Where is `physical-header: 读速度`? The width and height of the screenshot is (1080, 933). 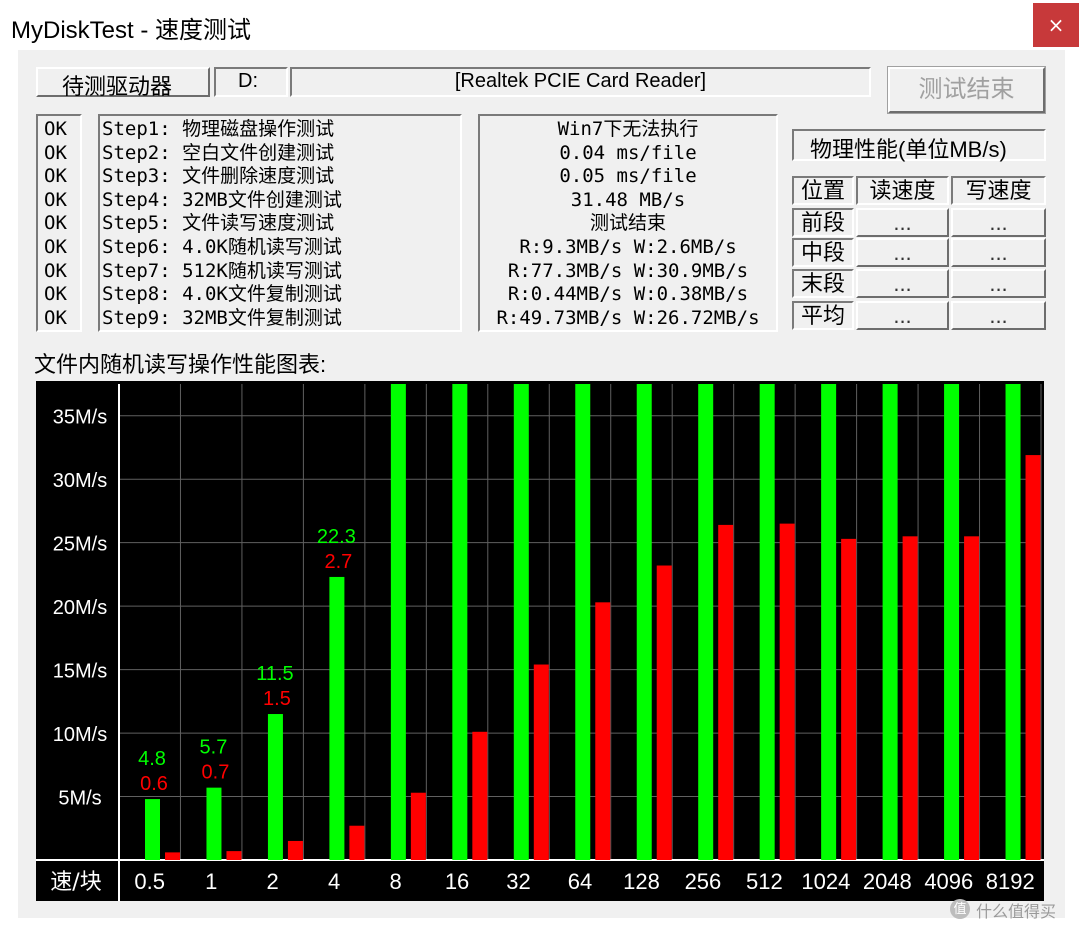 physical-header: 读速度 is located at coordinates (902, 190).